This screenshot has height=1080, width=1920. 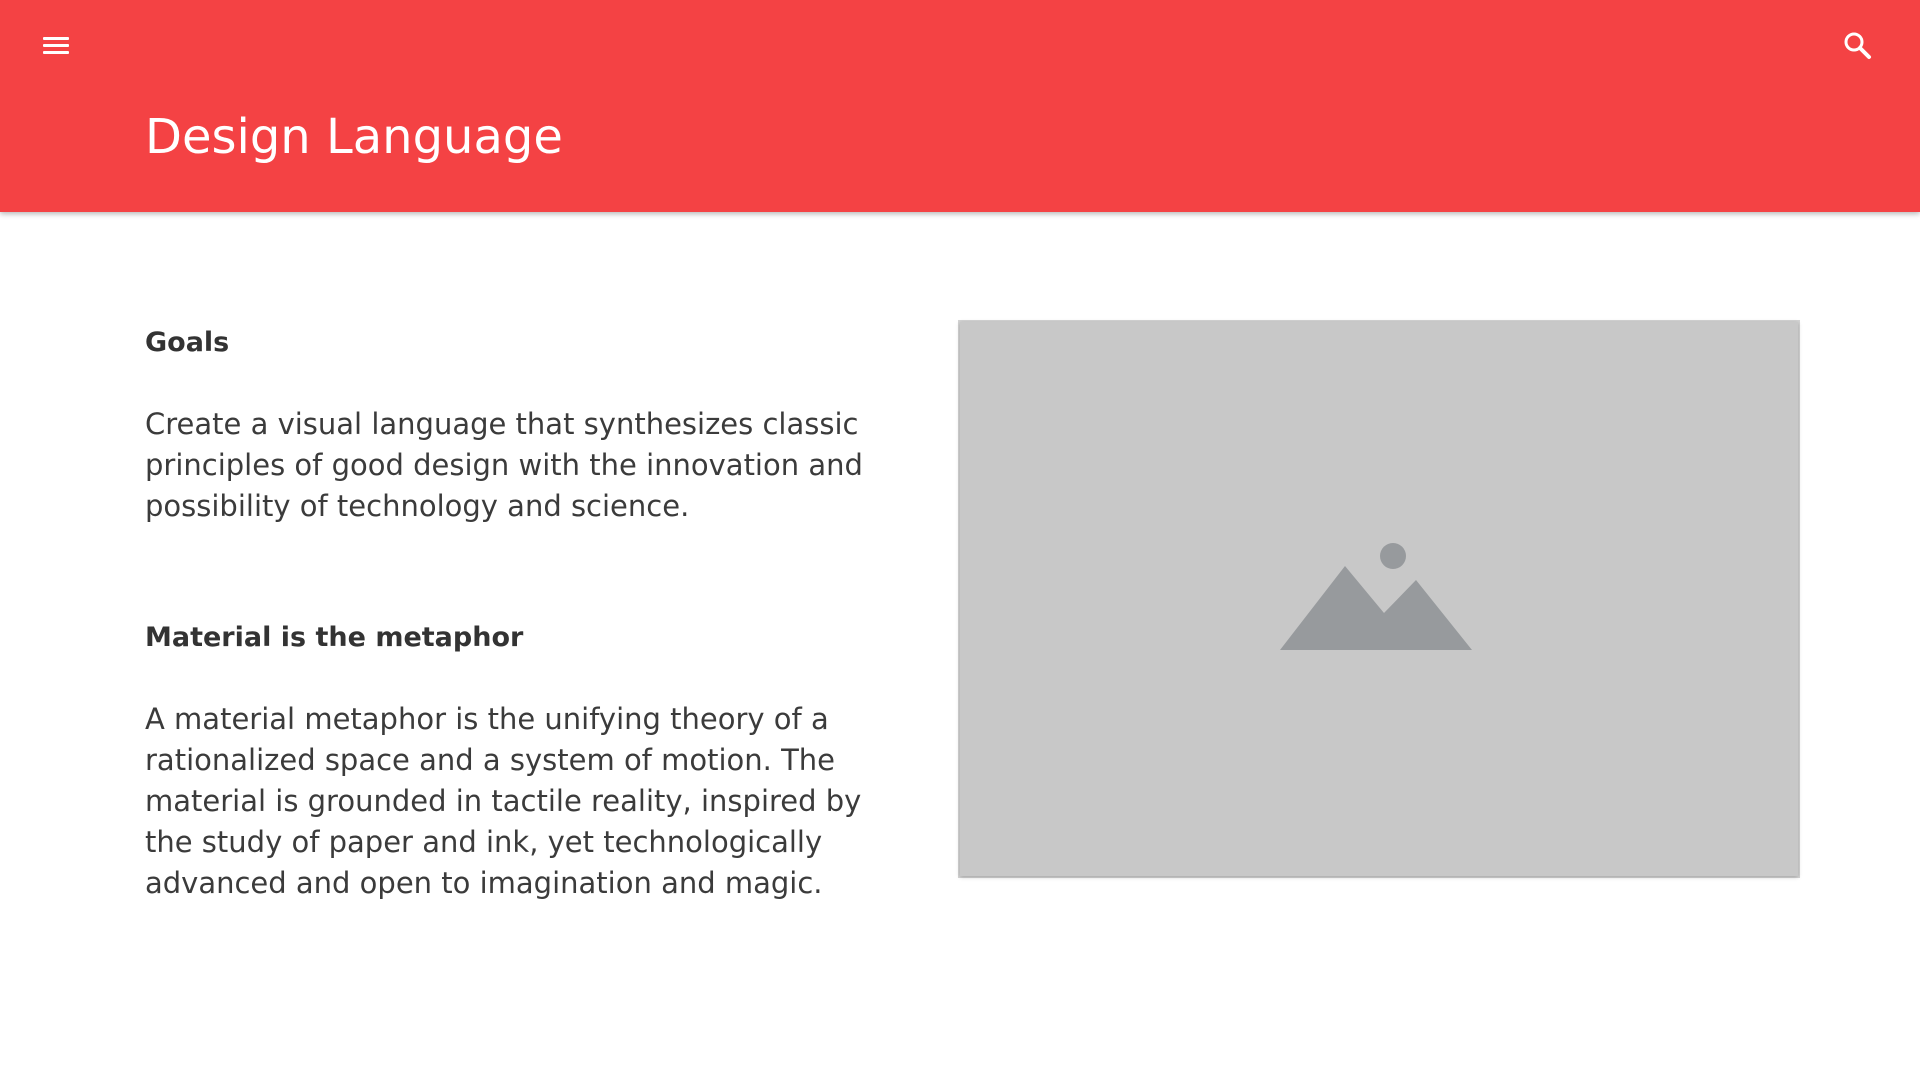 What do you see at coordinates (187, 342) in the screenshot?
I see `section-heading: Goals` at bounding box center [187, 342].